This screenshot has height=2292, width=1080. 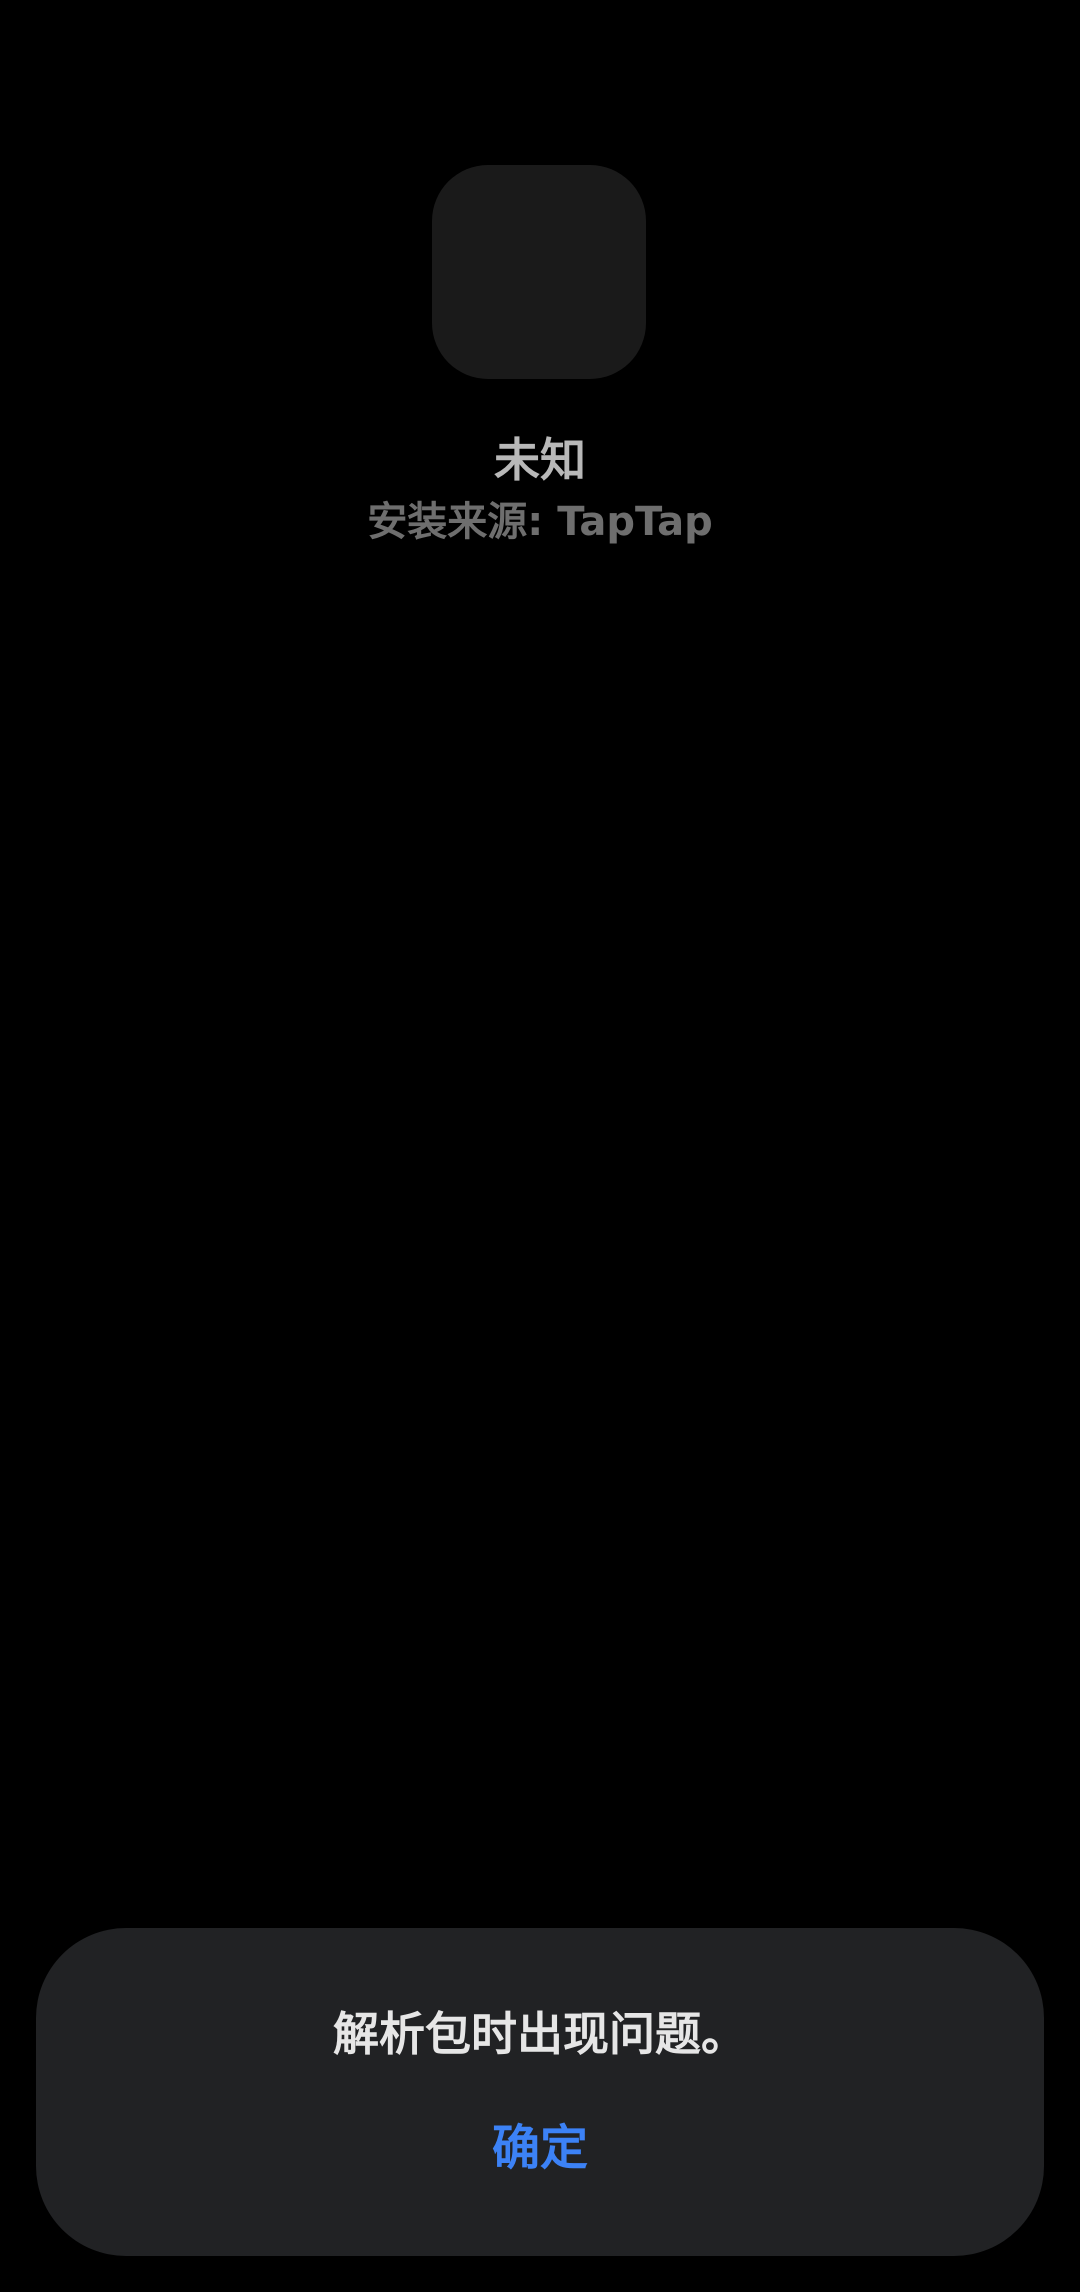 I want to click on parse-error-dialog: 解析包时出现问题。 确定, so click(x=540, y=2092).